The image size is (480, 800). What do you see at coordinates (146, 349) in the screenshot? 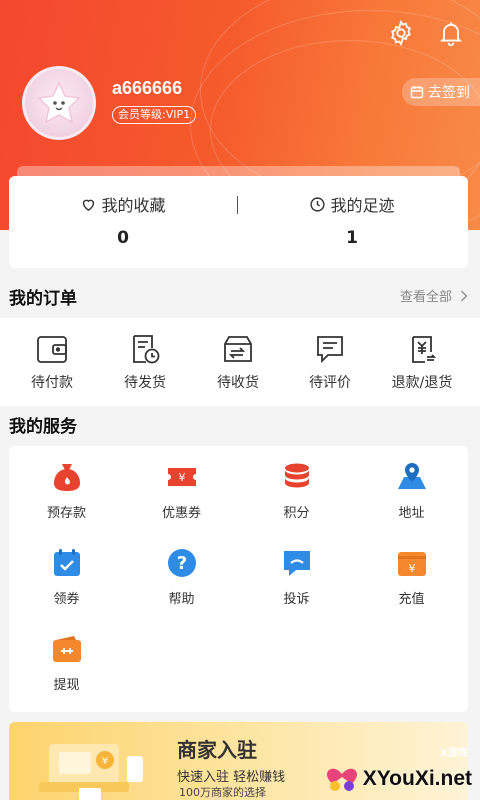
I see `pending-ship-icon` at bounding box center [146, 349].